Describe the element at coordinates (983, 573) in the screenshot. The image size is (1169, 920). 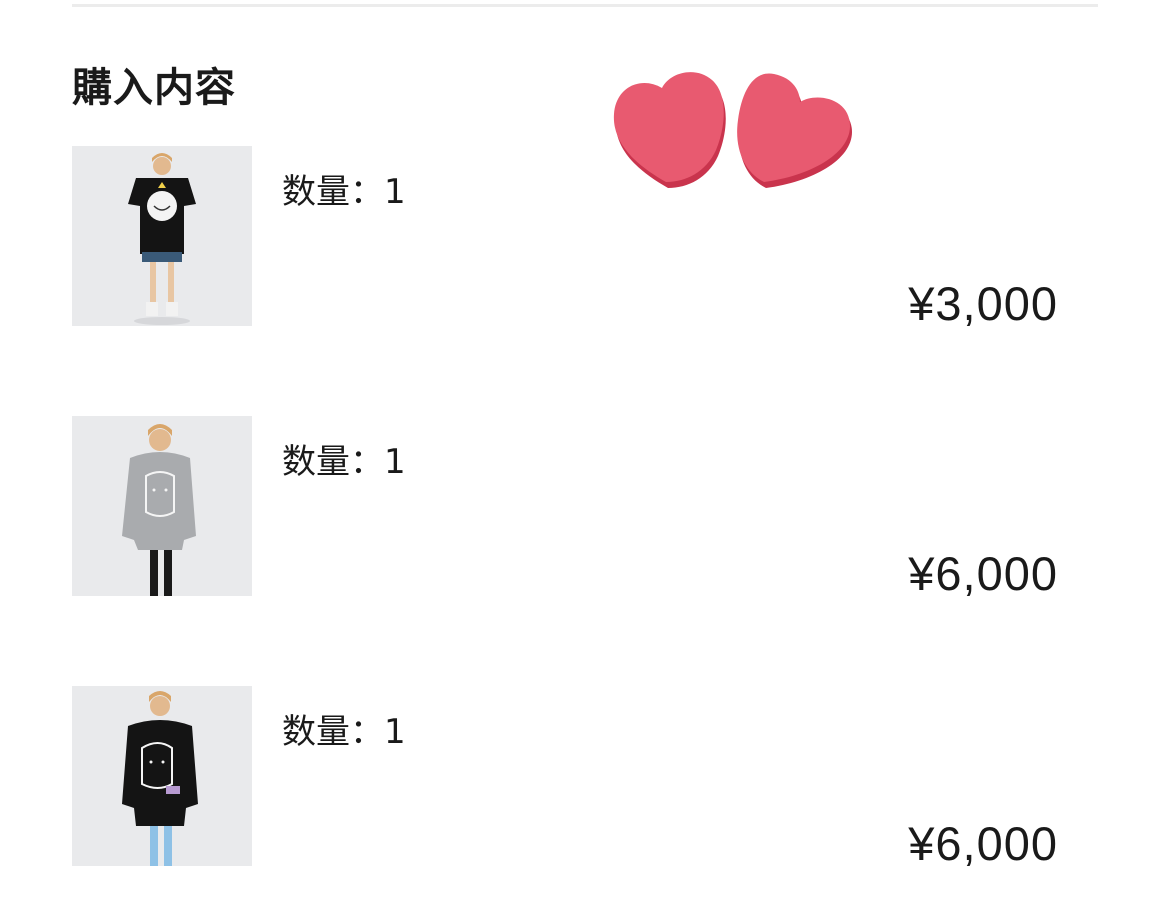
I see `item-price-2: ¥6,000` at that location.